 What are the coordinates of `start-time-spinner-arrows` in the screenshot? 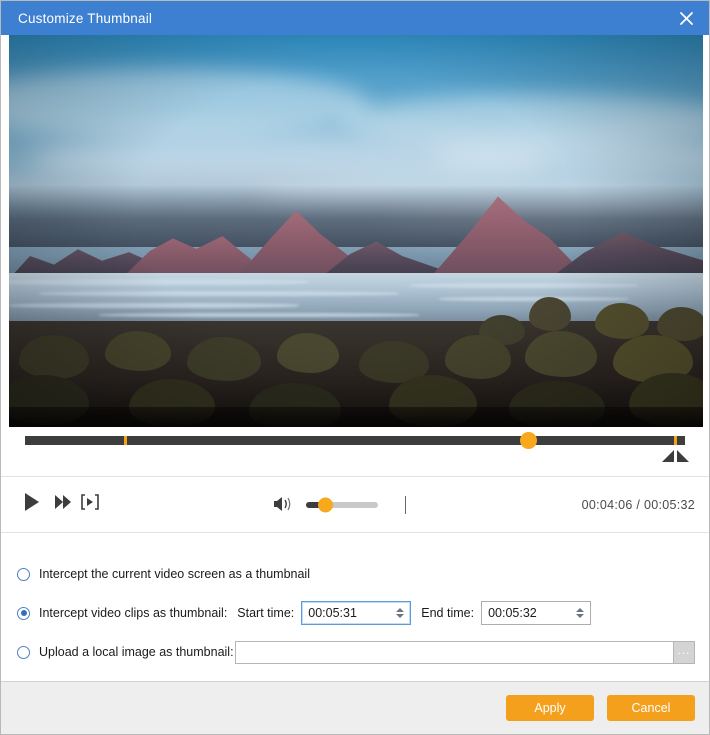 It's located at (400, 613).